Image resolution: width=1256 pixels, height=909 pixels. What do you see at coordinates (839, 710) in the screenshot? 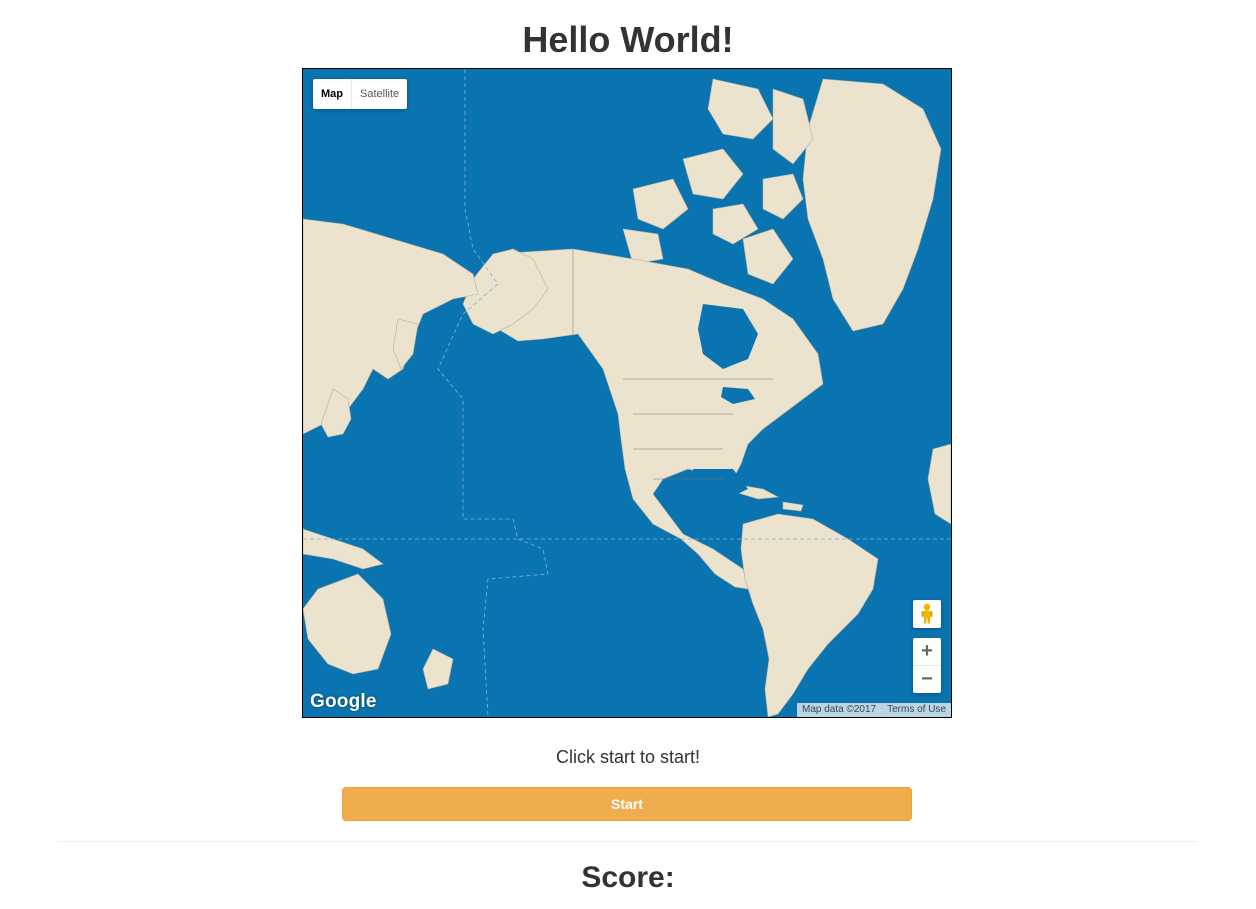
I see `map-data-credit: Map data ©2017` at bounding box center [839, 710].